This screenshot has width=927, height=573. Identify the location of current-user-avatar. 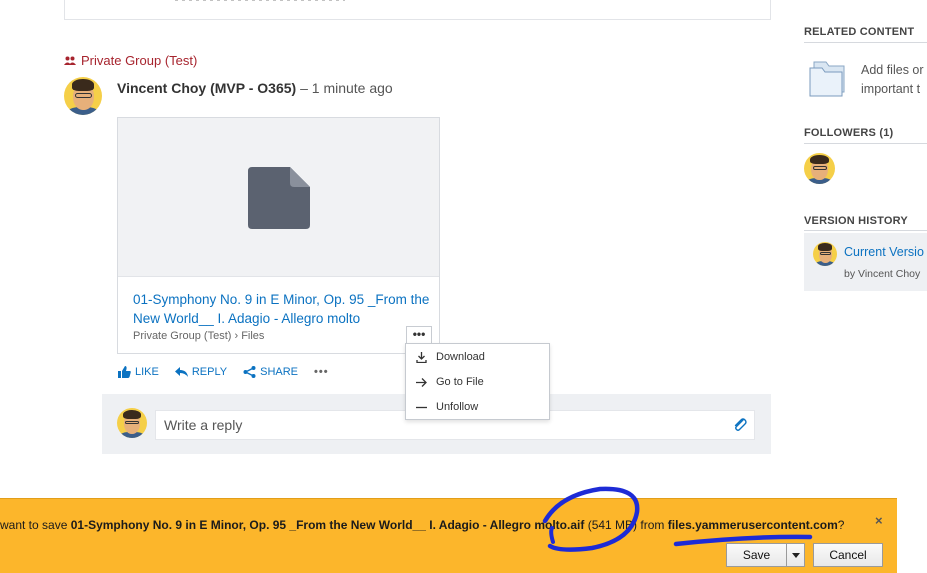
(132, 423).